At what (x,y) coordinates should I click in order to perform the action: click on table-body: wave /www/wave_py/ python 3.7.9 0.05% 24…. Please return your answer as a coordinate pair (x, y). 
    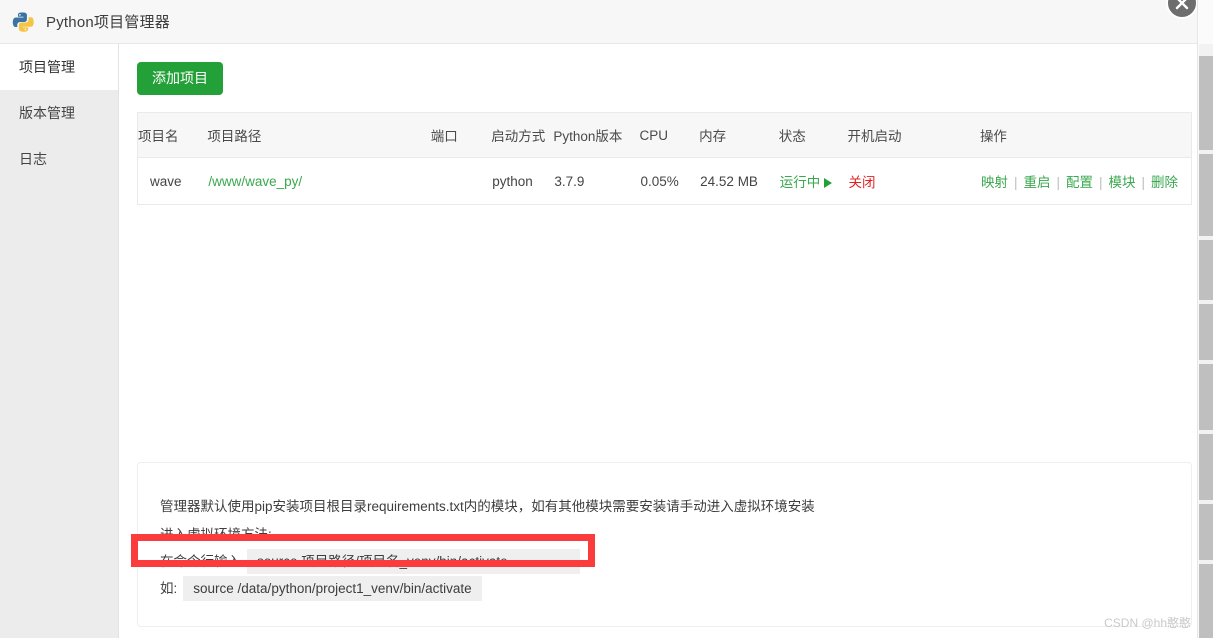
    Looking at the image, I should click on (664, 181).